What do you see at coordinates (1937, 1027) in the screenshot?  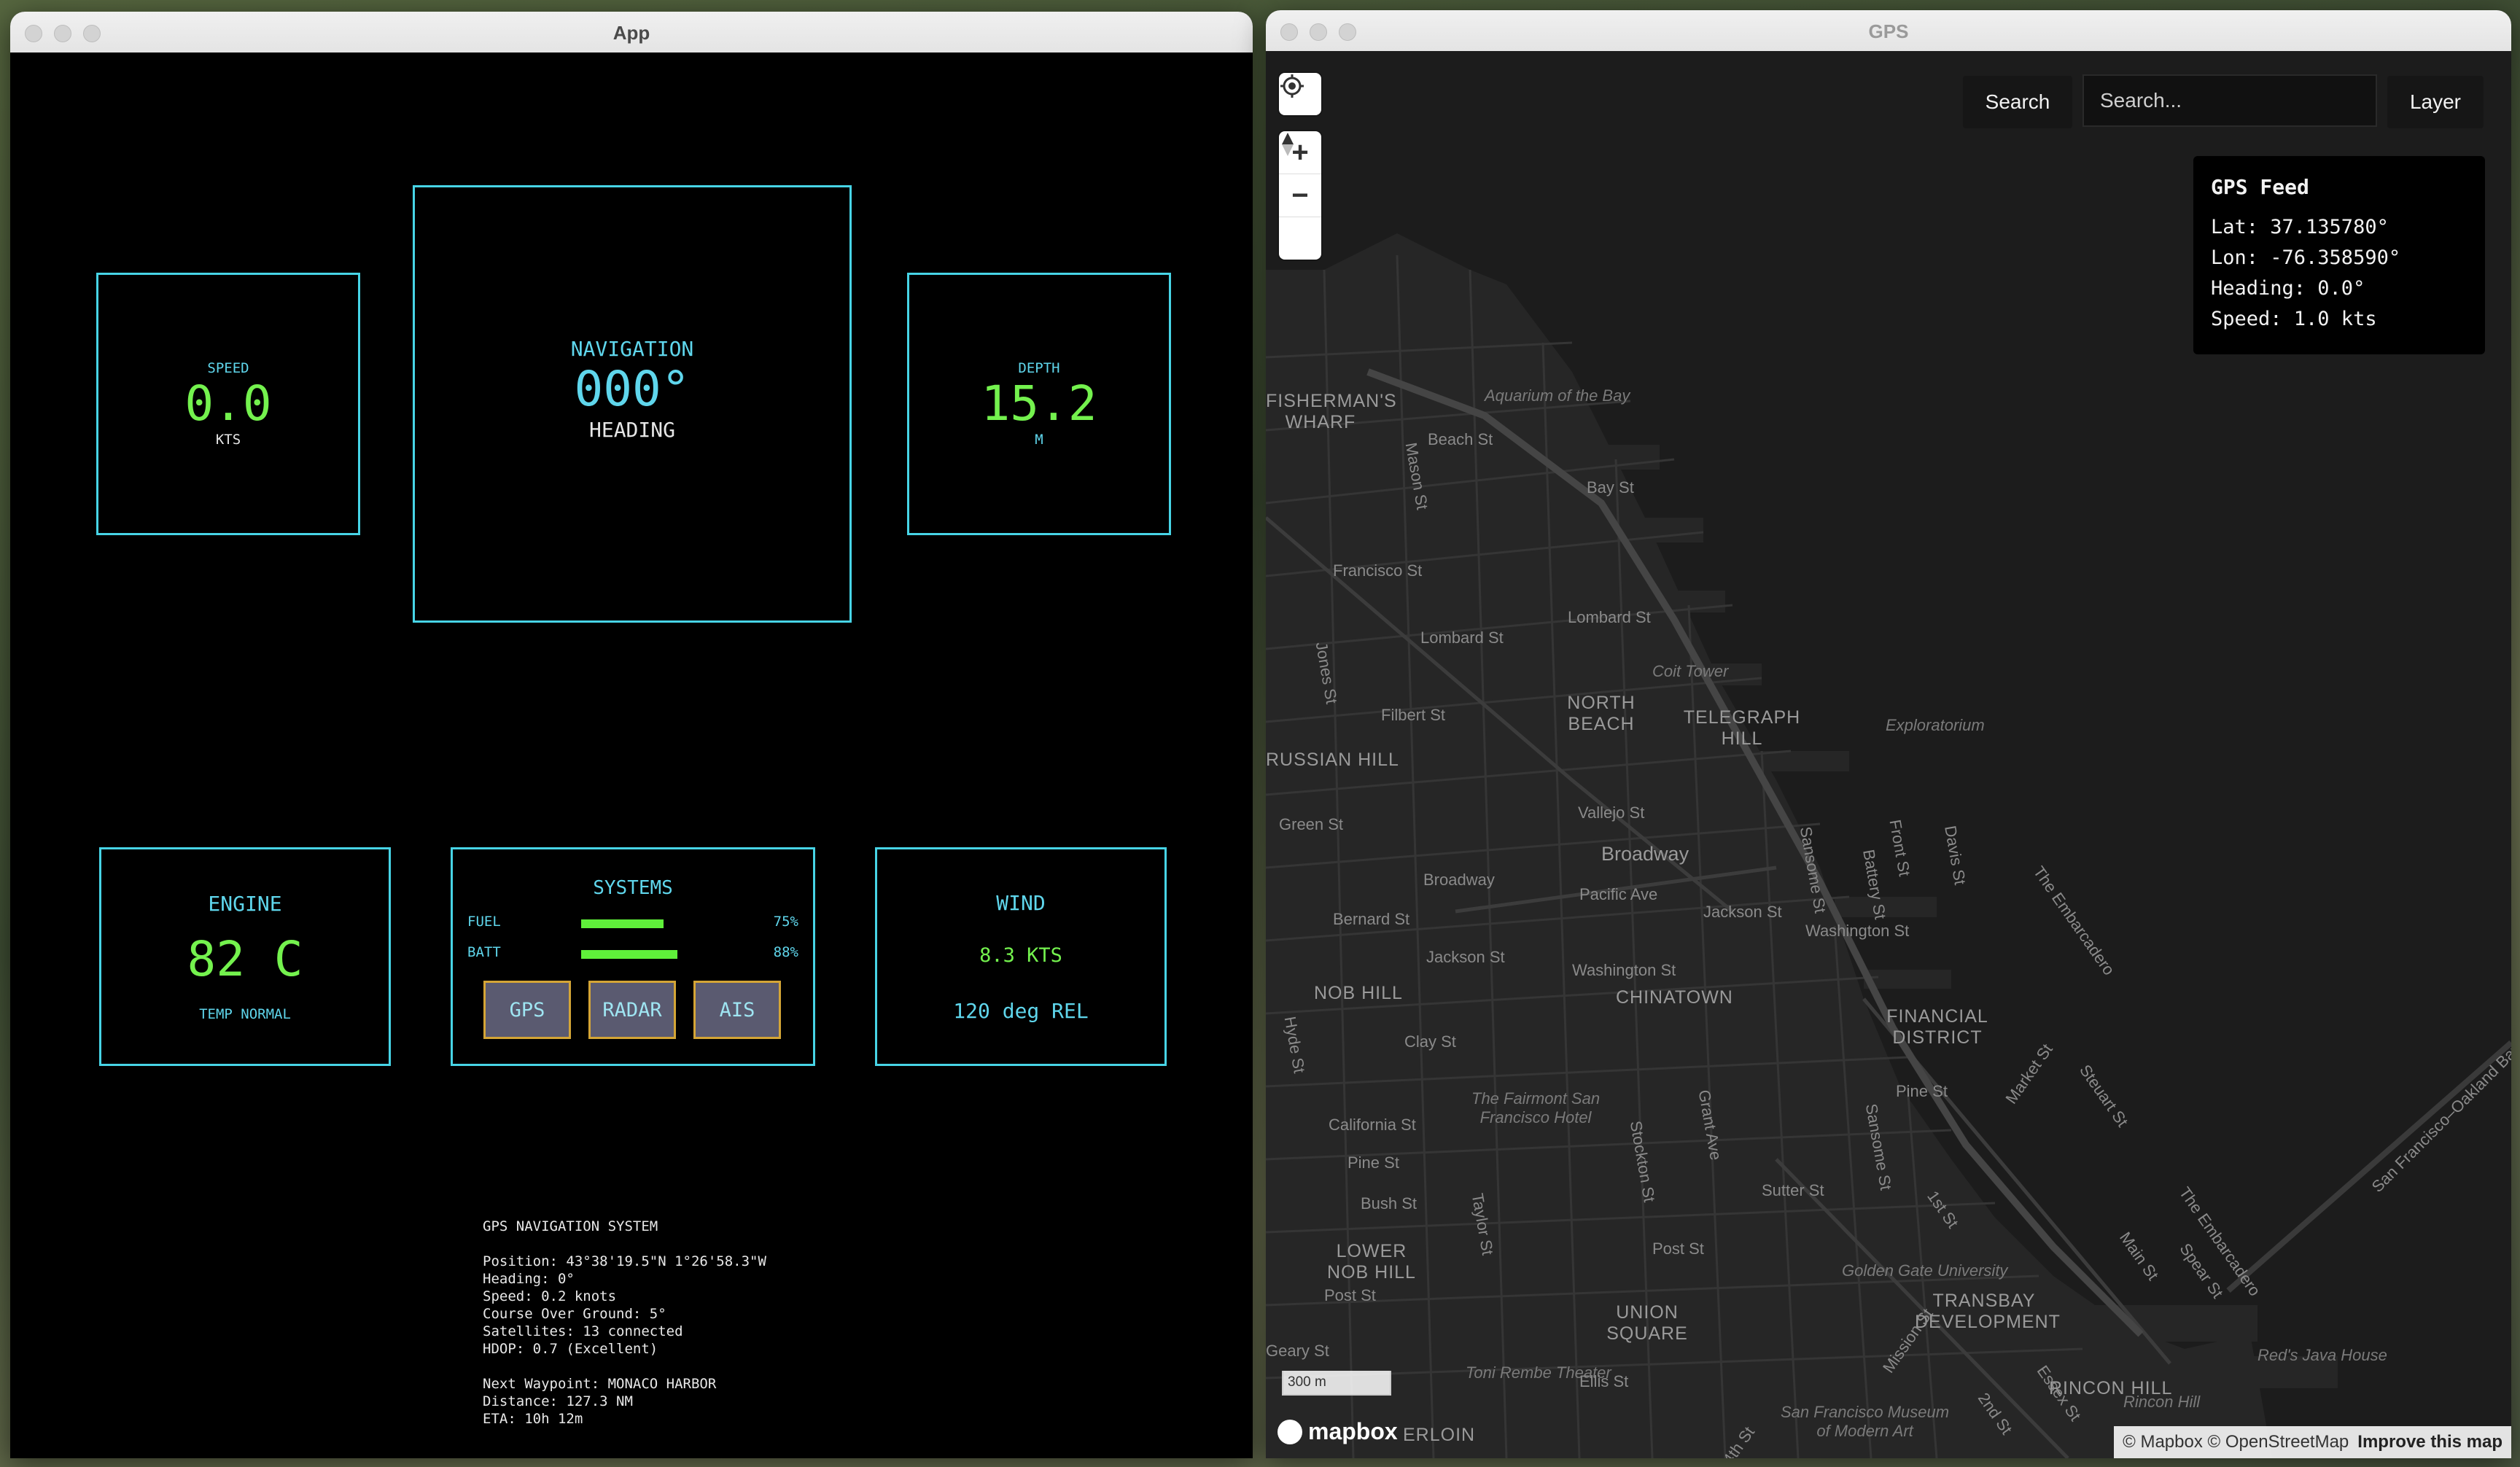 I see `label-financial-district: FINANCIAL DISTRICT` at bounding box center [1937, 1027].